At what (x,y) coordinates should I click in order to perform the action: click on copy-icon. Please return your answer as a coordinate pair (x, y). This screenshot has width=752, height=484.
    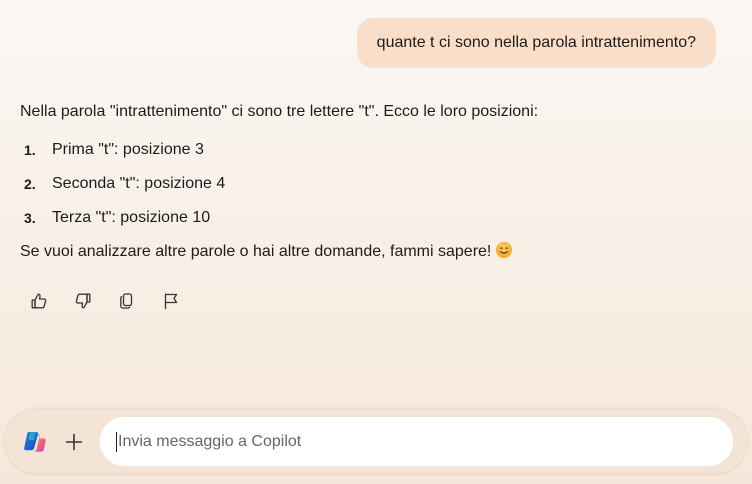
    Looking at the image, I should click on (126, 301).